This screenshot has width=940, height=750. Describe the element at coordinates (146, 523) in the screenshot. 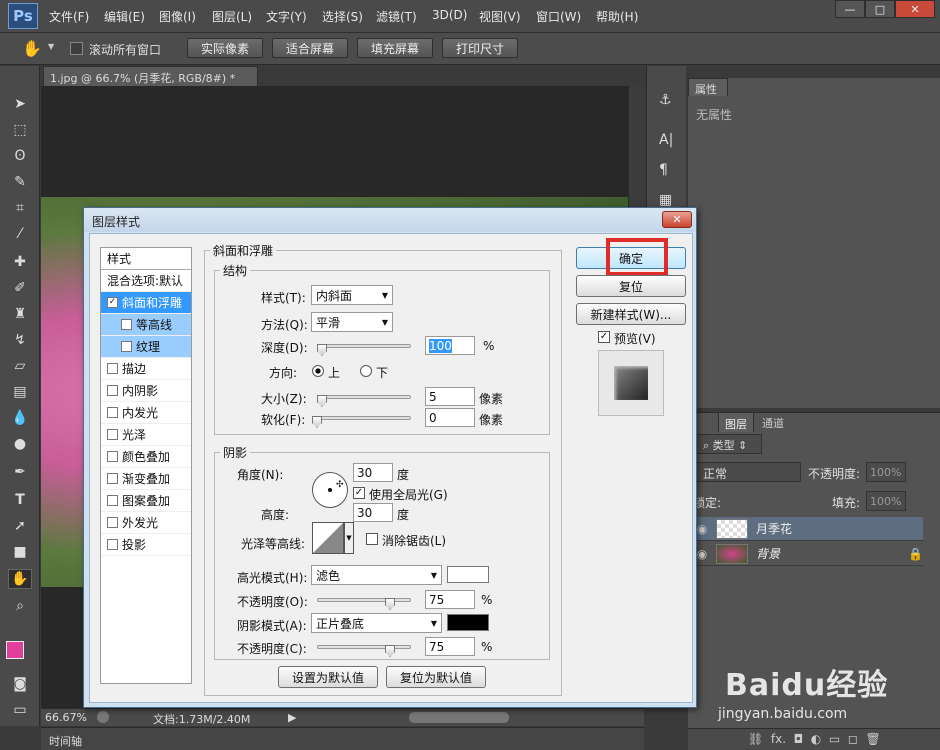

I see `style-item-outer-glow: 外发光` at that location.